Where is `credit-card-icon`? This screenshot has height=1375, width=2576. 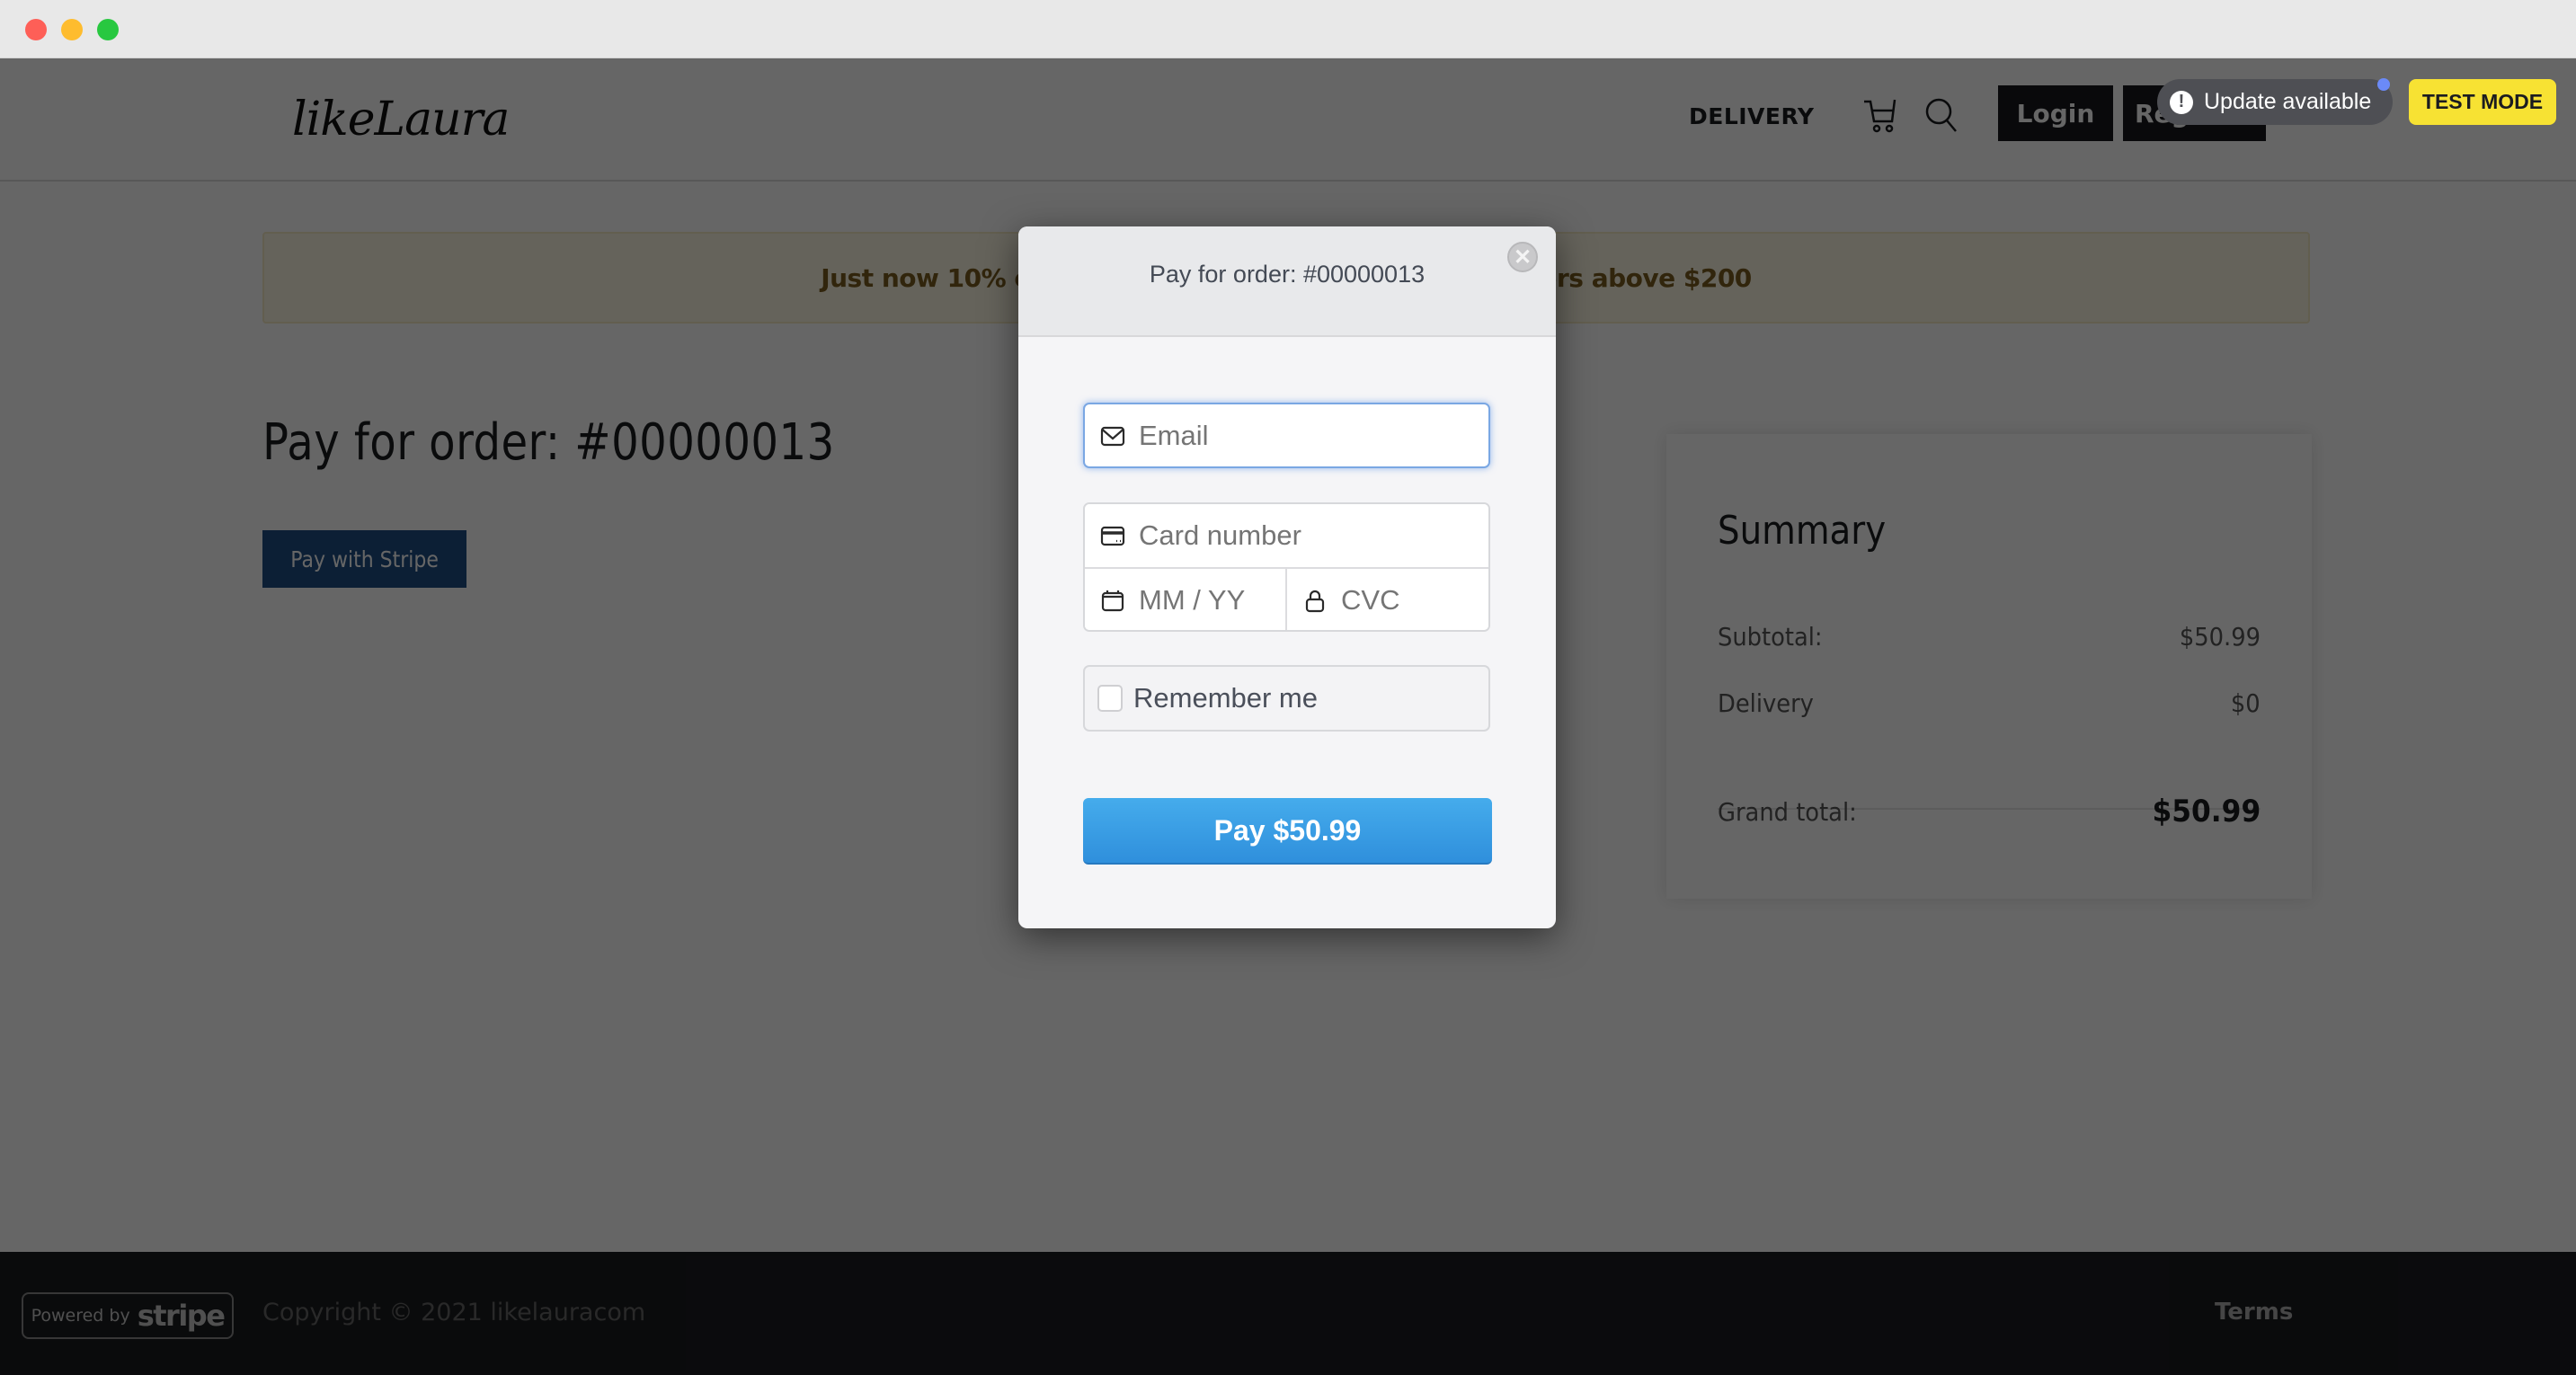
credit-card-icon is located at coordinates (1112, 536).